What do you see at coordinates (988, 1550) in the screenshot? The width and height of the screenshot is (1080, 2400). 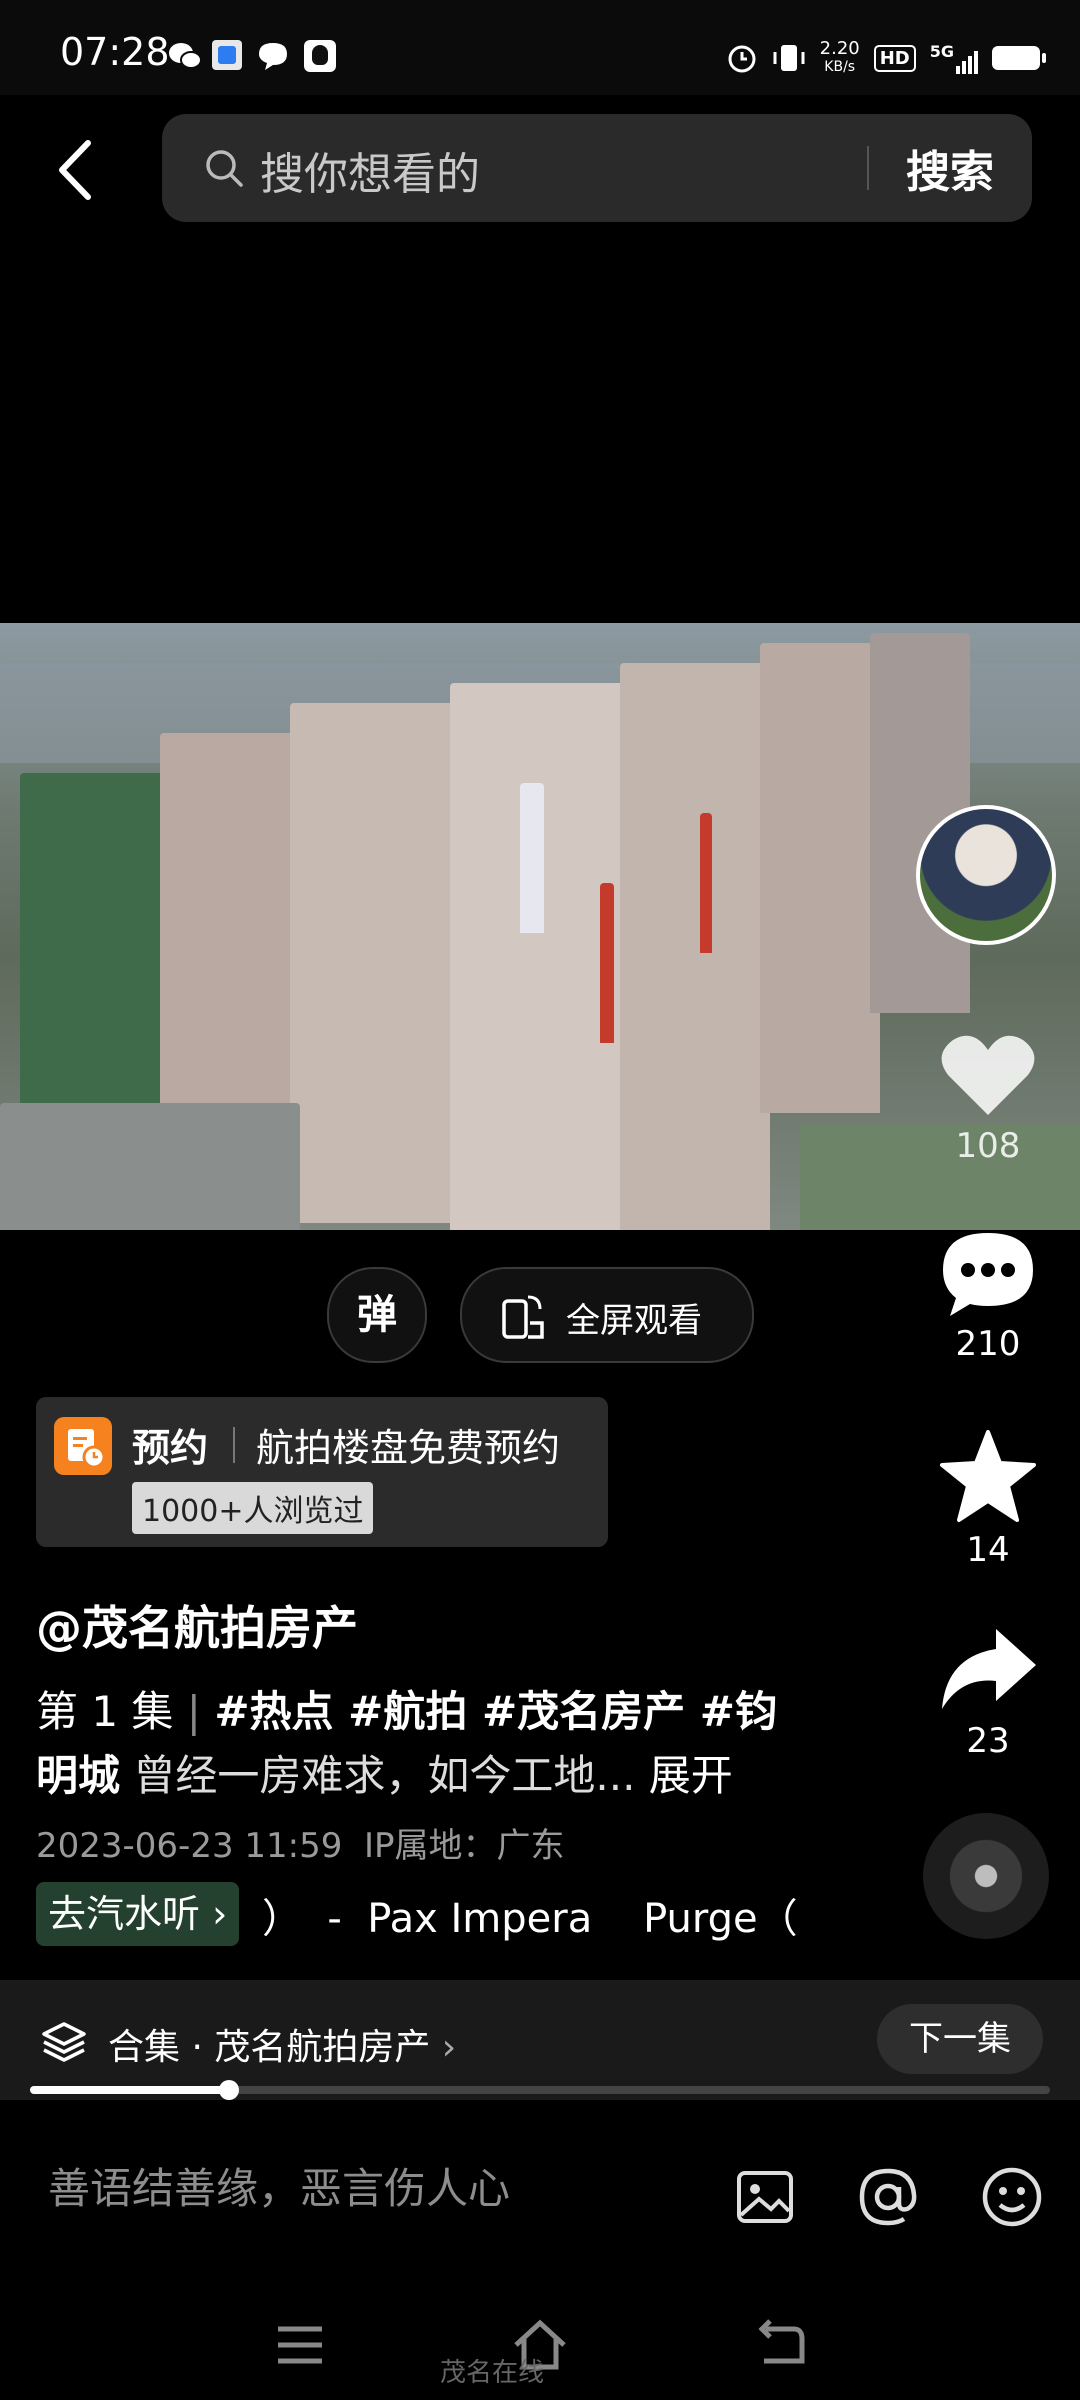 I see `favorite-count: 14` at bounding box center [988, 1550].